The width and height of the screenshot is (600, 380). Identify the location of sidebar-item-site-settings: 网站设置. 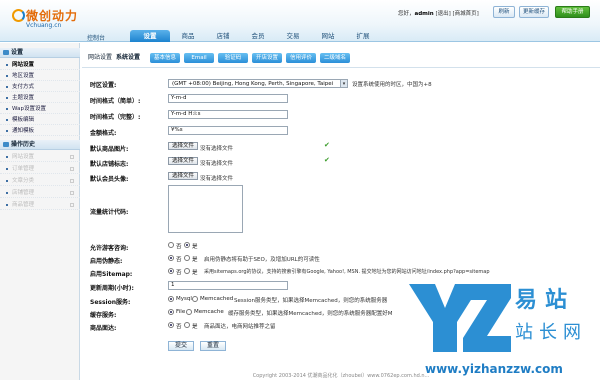
(40, 65).